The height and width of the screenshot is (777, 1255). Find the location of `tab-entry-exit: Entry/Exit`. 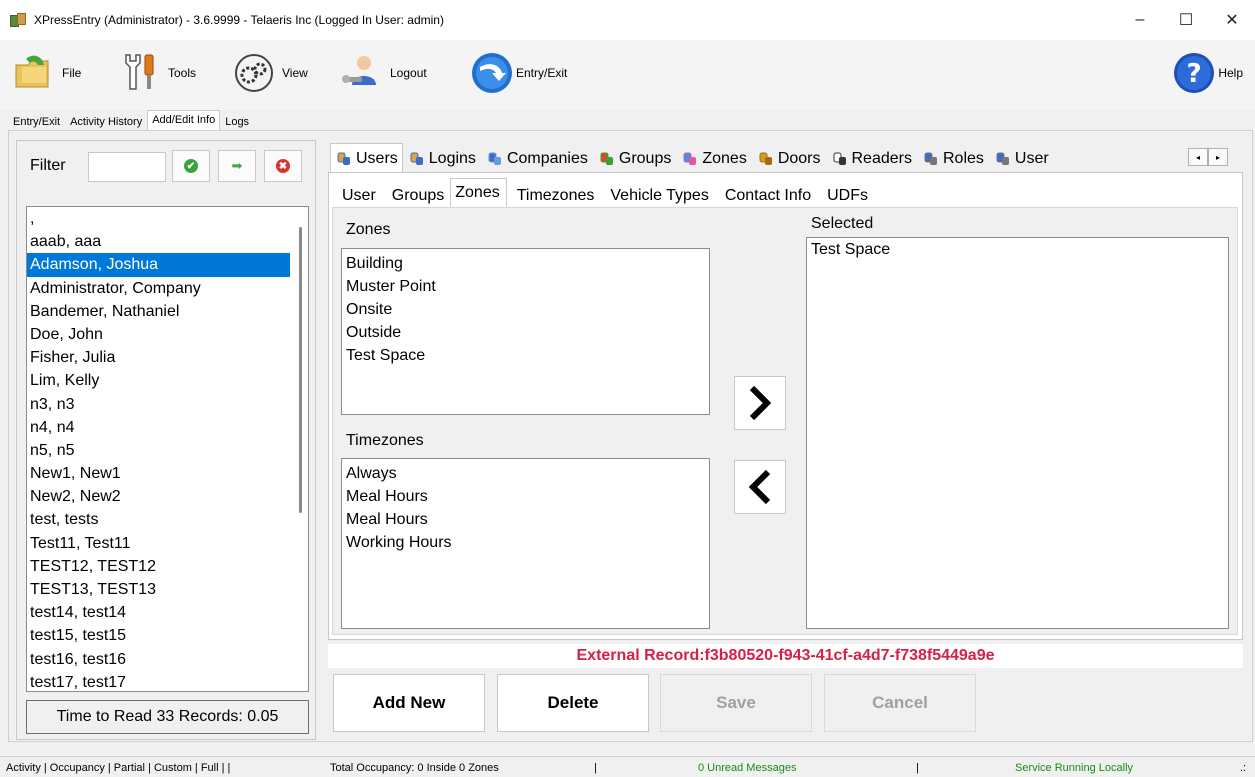

tab-entry-exit: Entry/Exit is located at coordinates (36, 121).